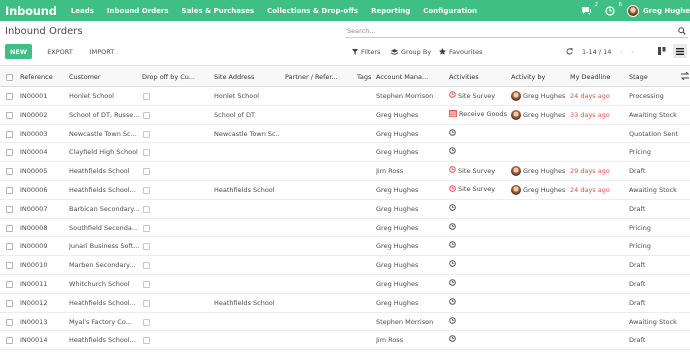 This screenshot has height=362, width=690. Describe the element at coordinates (390, 11) in the screenshot. I see `menu-reporting: Reporting` at that location.